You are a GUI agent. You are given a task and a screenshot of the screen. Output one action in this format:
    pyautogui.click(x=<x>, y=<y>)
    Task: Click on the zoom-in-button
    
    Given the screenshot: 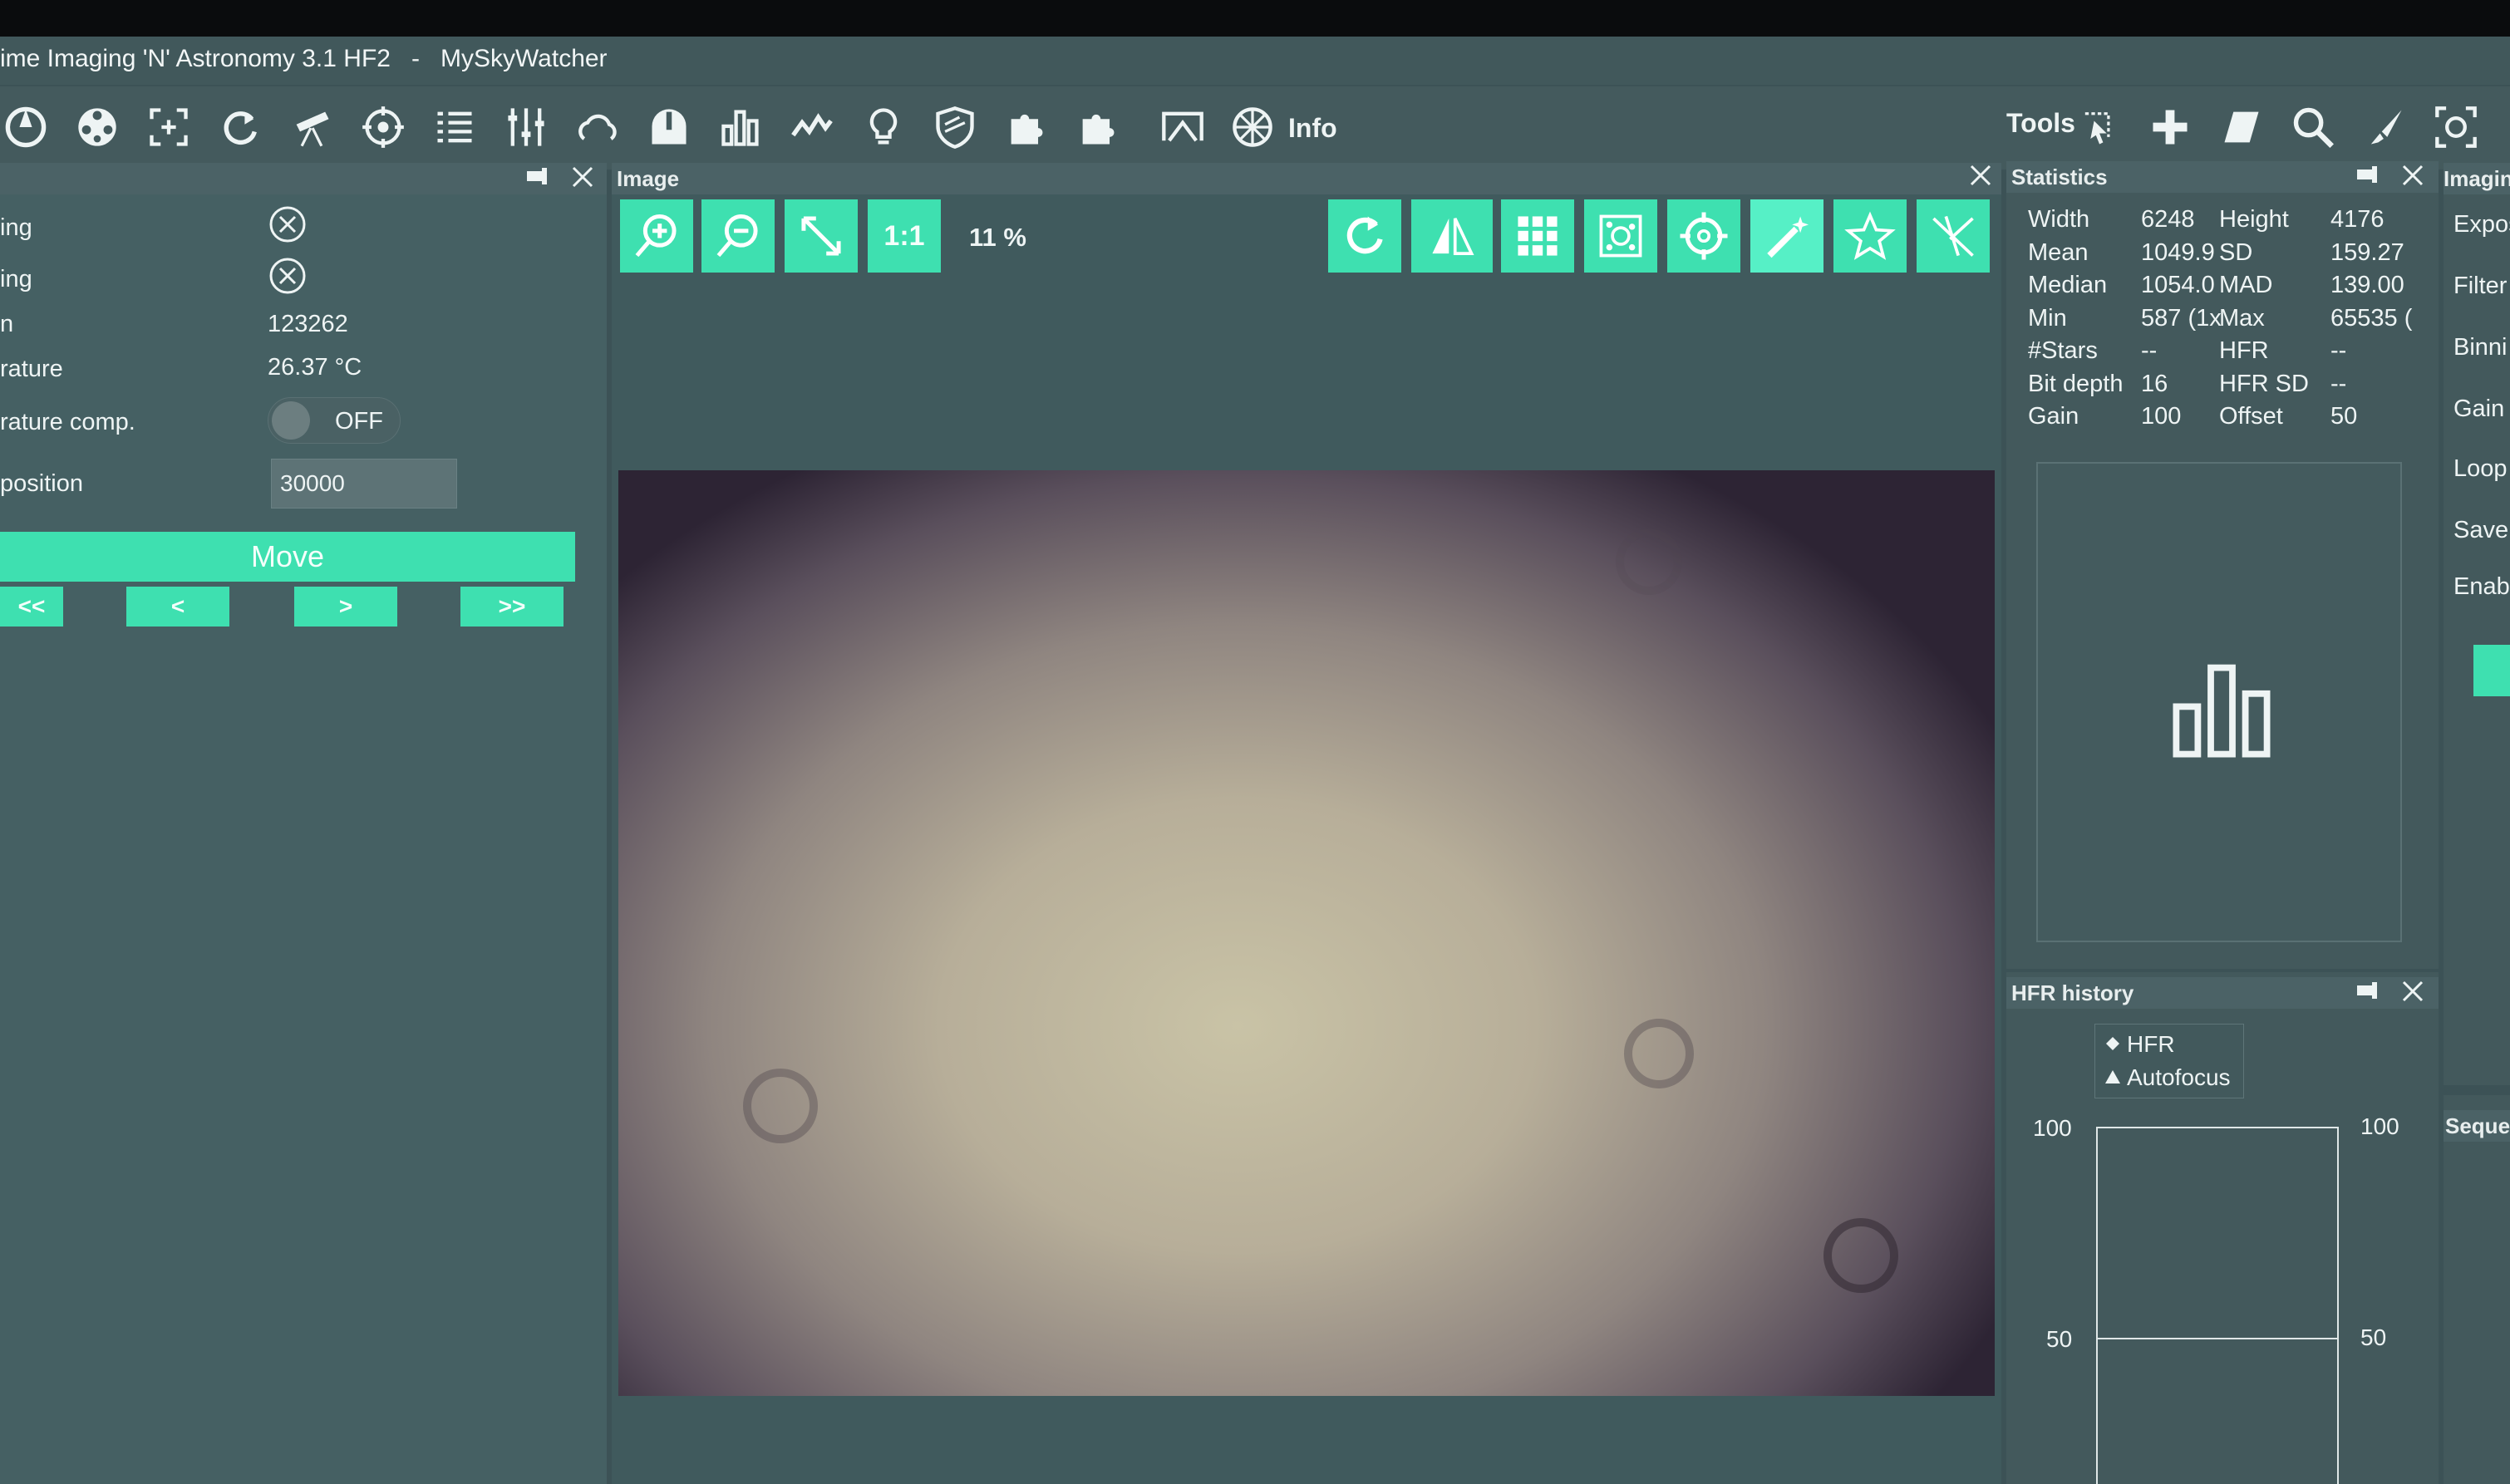 What is the action you would take?
    pyautogui.click(x=656, y=236)
    